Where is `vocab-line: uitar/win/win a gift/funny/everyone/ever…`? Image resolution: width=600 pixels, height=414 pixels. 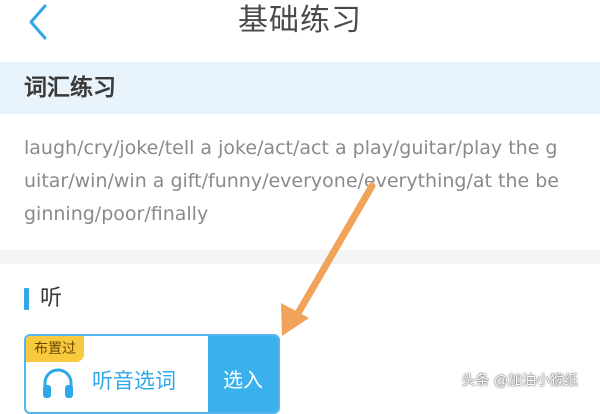
vocab-line: uitar/win/win a gift/funny/everyone/ever… is located at coordinates (291, 181).